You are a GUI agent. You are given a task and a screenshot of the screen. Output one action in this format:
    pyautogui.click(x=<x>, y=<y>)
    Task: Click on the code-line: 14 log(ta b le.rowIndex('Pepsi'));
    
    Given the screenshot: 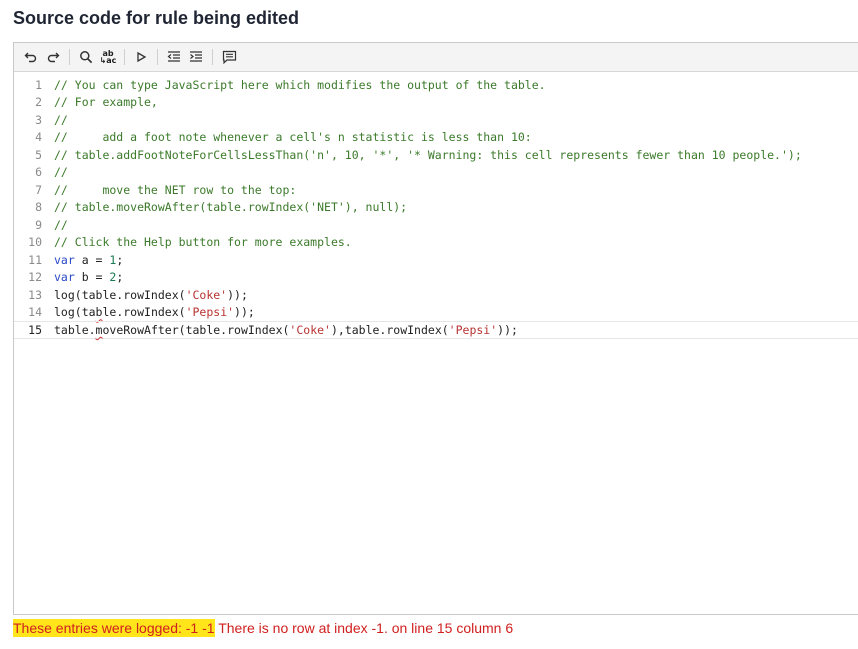 What is the action you would take?
    pyautogui.click(x=436, y=313)
    